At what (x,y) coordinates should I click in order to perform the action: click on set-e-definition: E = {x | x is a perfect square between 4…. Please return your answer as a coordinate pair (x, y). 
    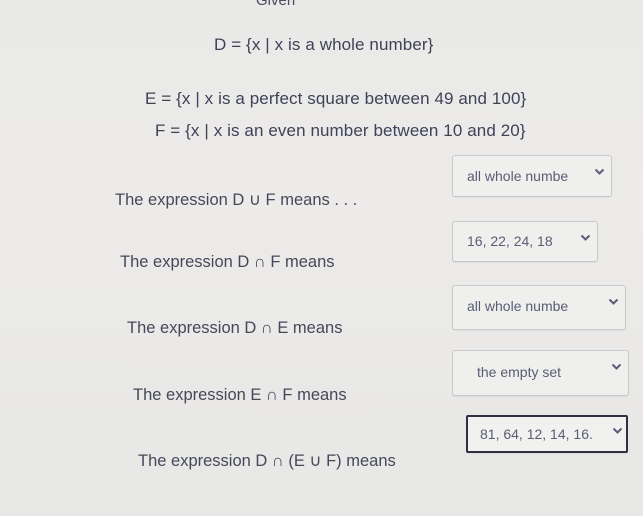
    Looking at the image, I should click on (336, 98).